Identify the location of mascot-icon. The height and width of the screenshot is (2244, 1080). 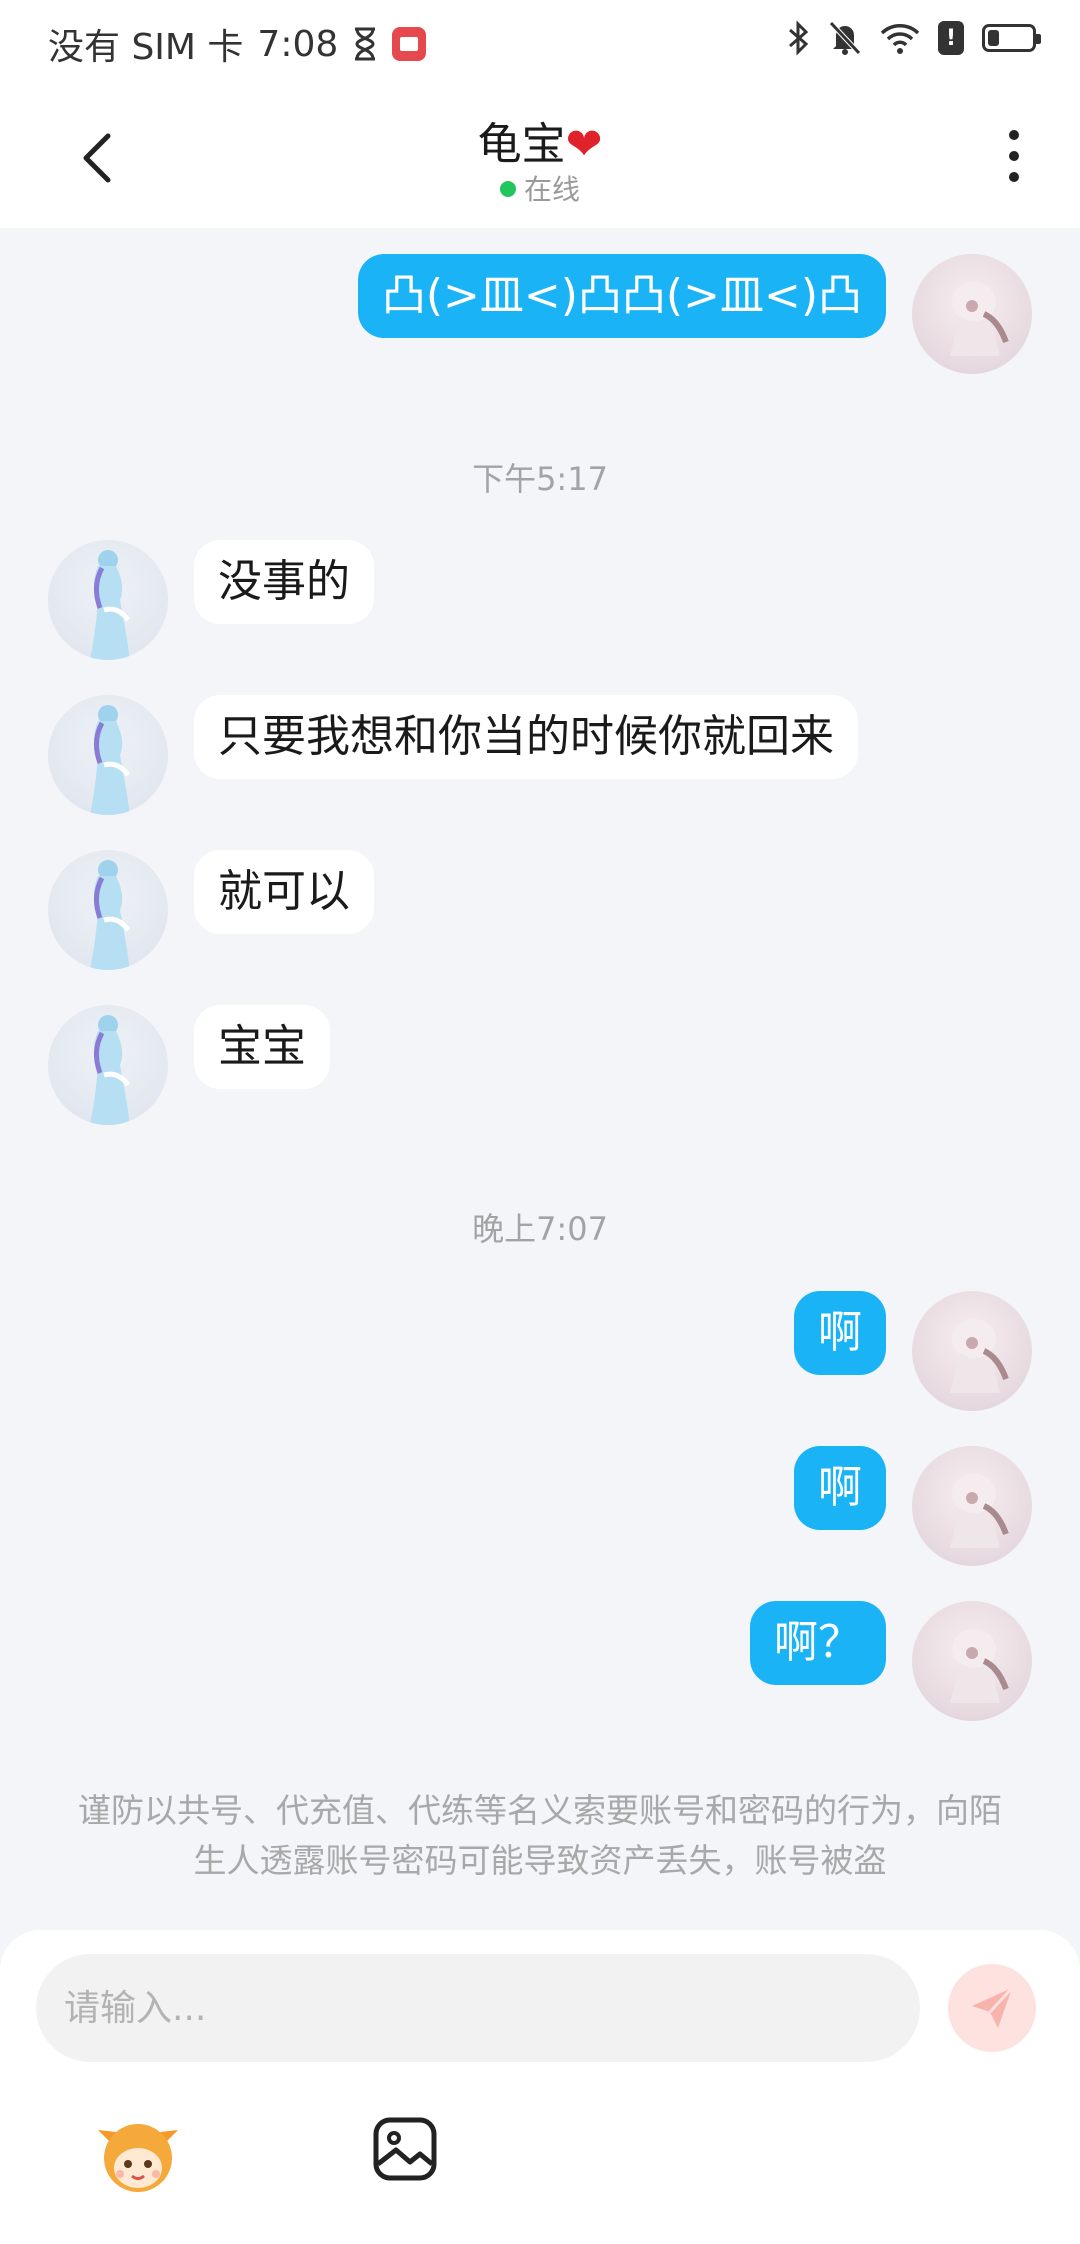
(138, 2158).